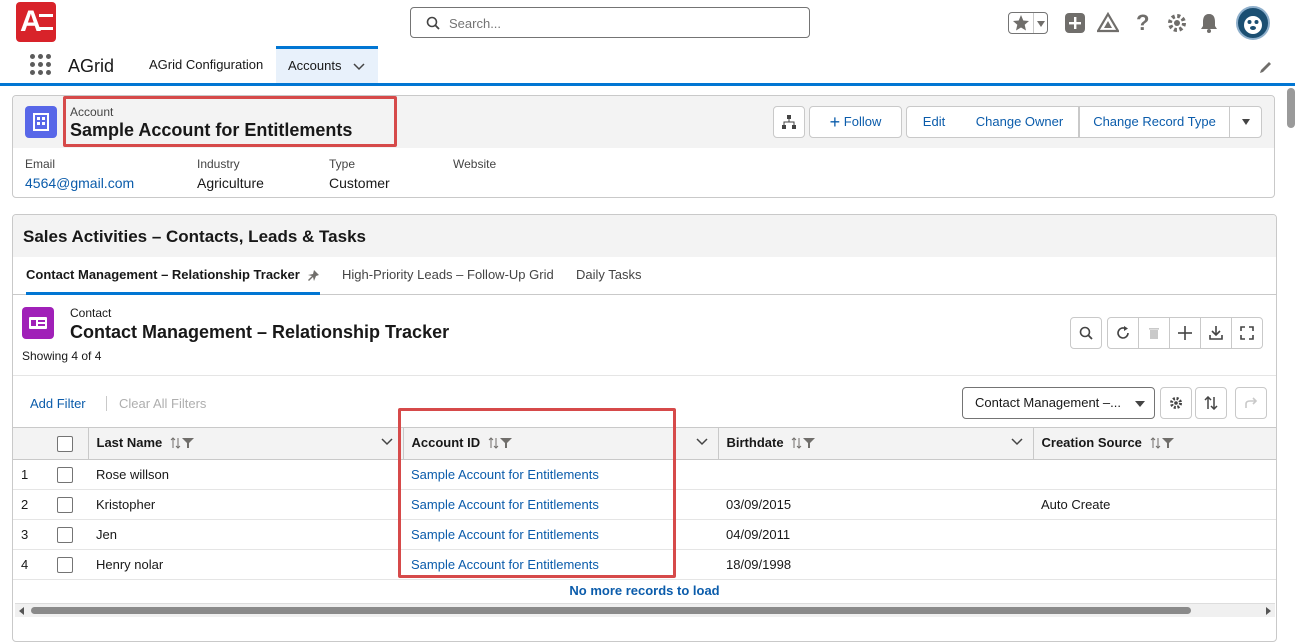 The height and width of the screenshot is (642, 1295). Describe the element at coordinates (1075, 23) in the screenshot. I see `add-icon` at that location.